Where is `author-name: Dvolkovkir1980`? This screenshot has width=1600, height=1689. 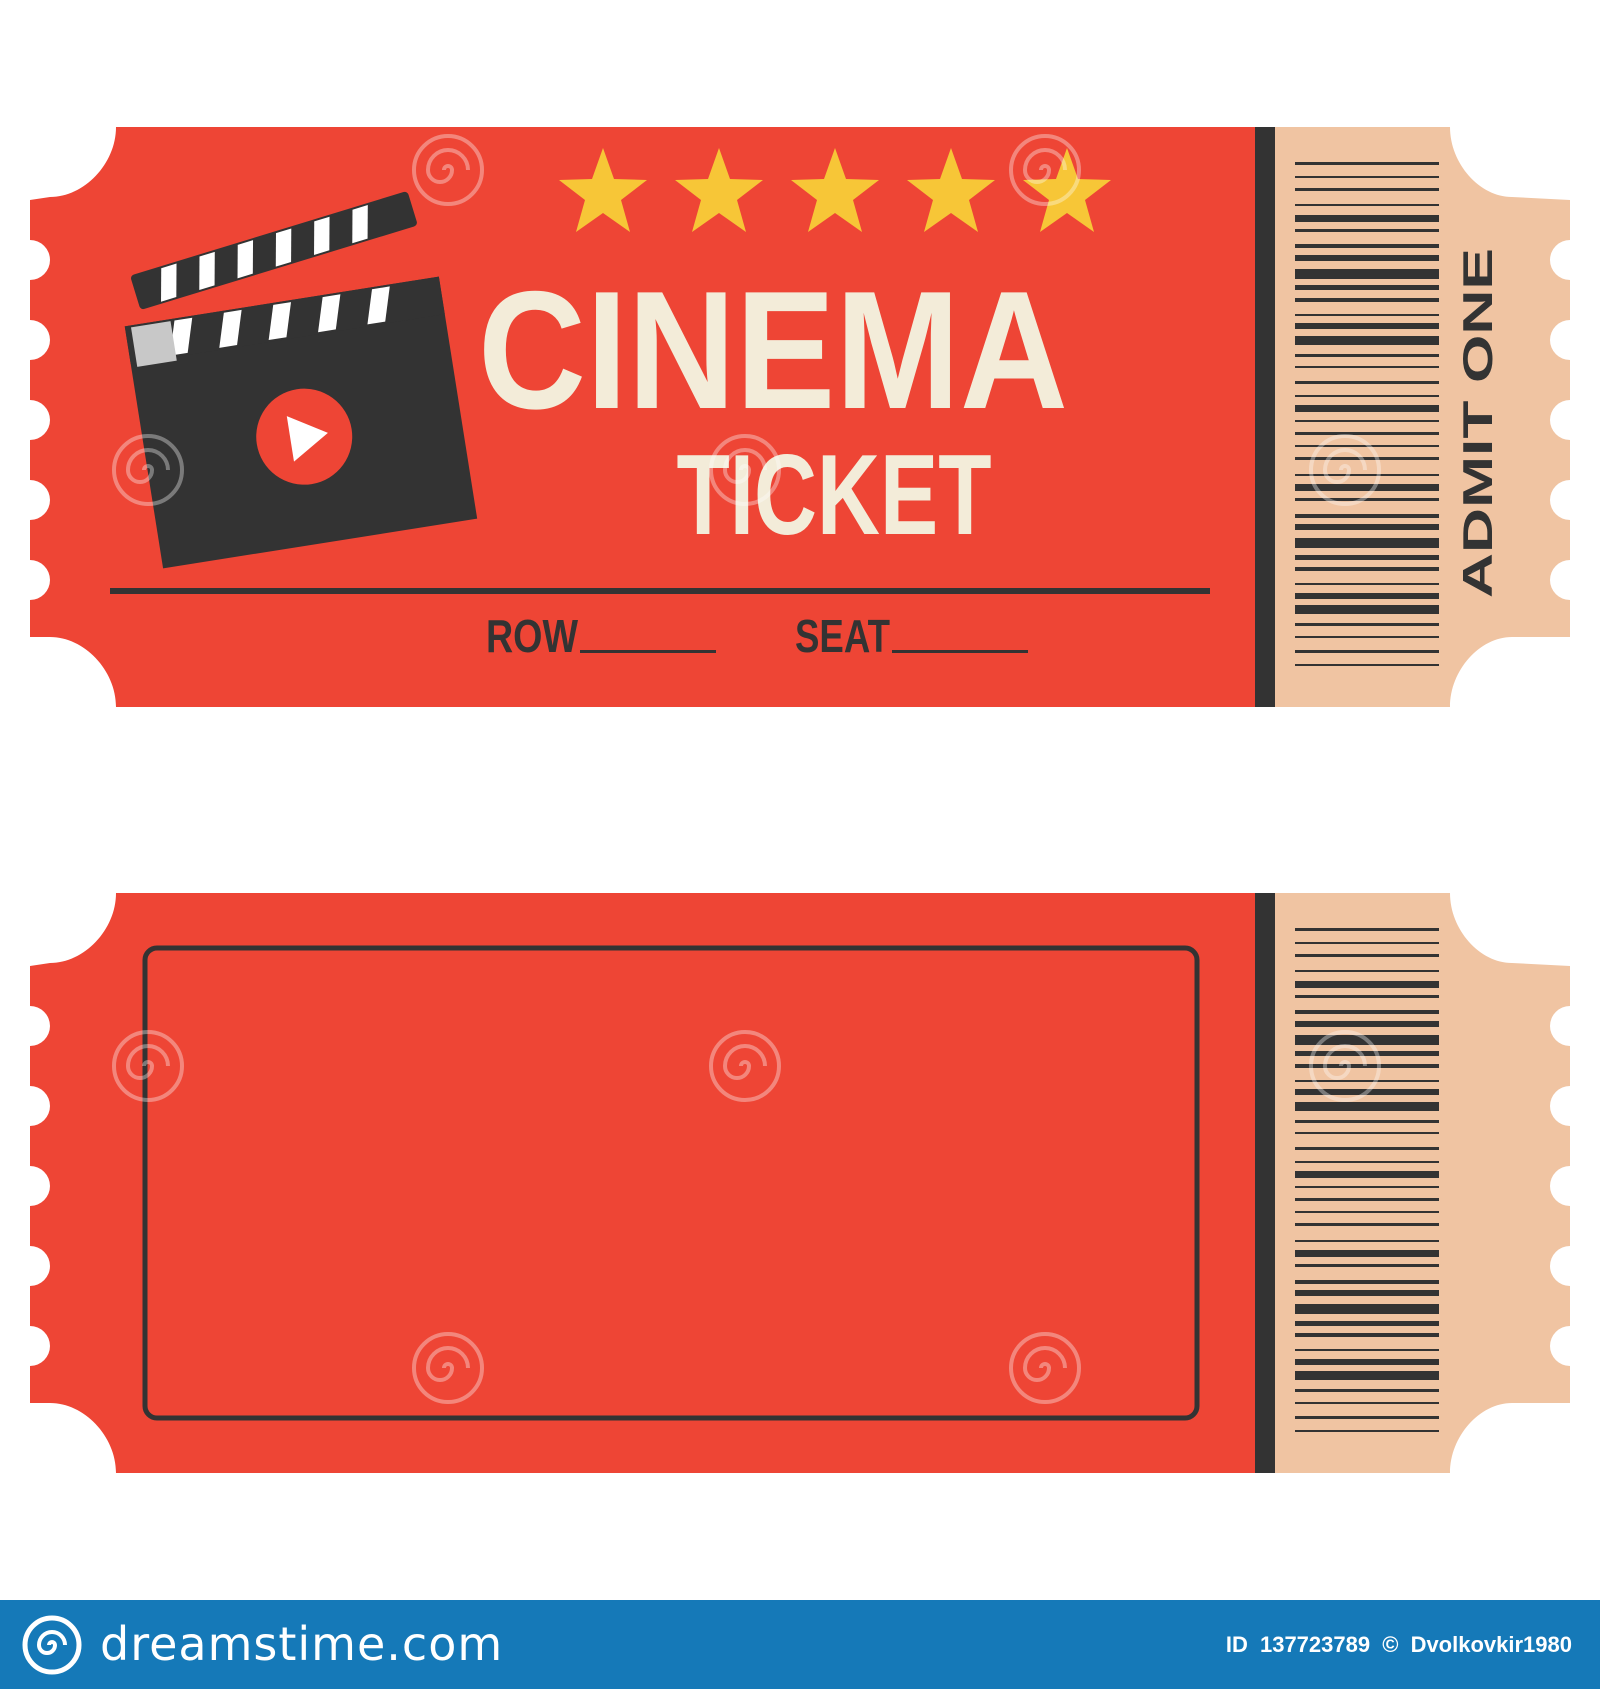 author-name: Dvolkovkir1980 is located at coordinates (1491, 1644).